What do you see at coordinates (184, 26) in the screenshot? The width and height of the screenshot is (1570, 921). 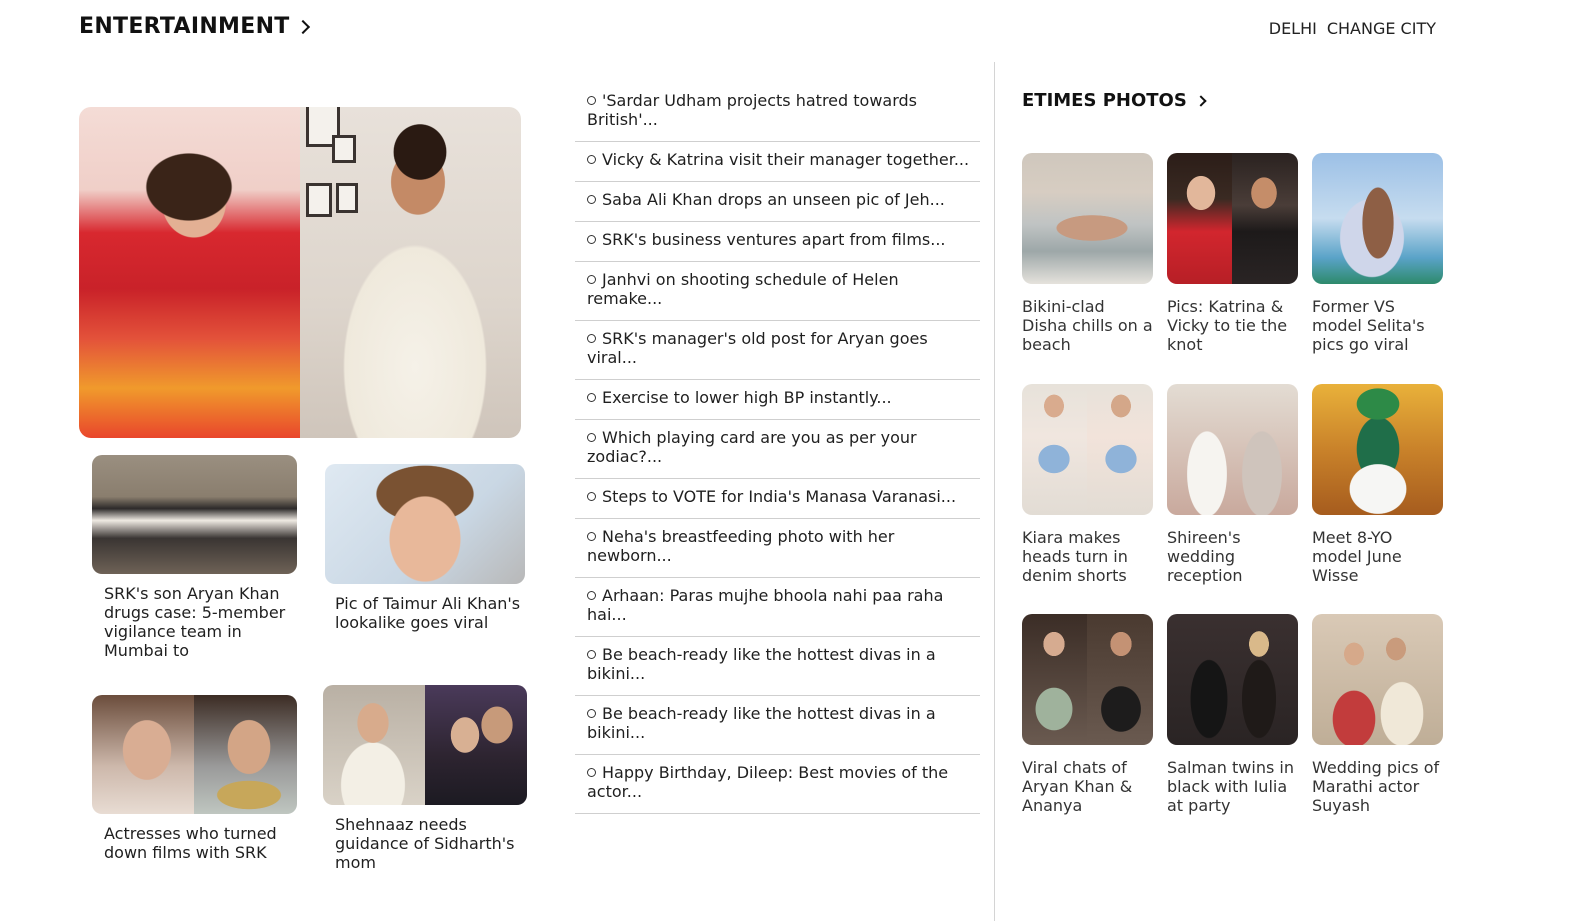 I see `section-title-label: ENTERTAINMENT` at bounding box center [184, 26].